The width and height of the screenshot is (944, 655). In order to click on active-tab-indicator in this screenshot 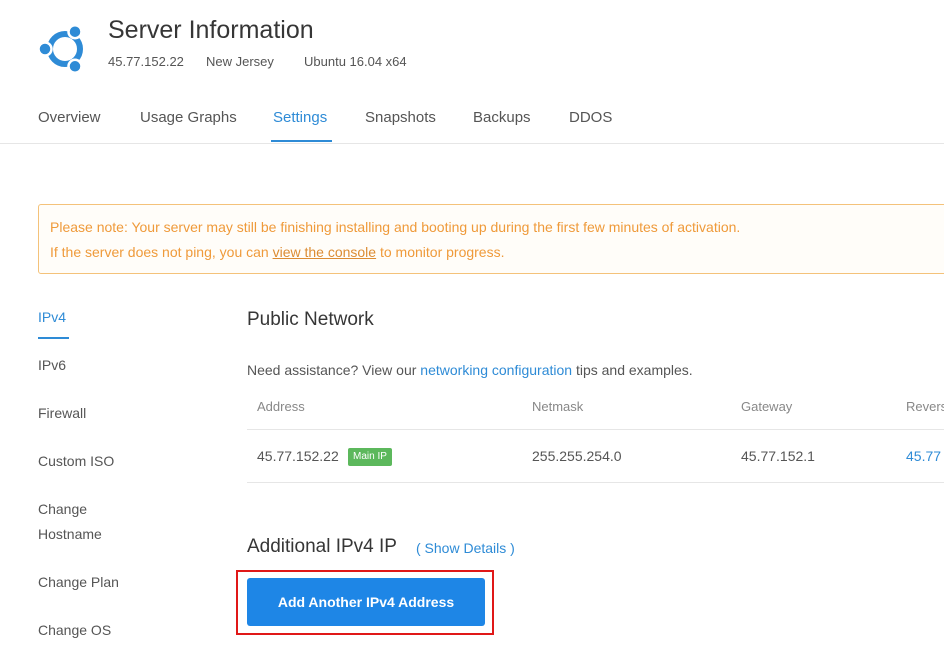, I will do `click(301, 141)`.